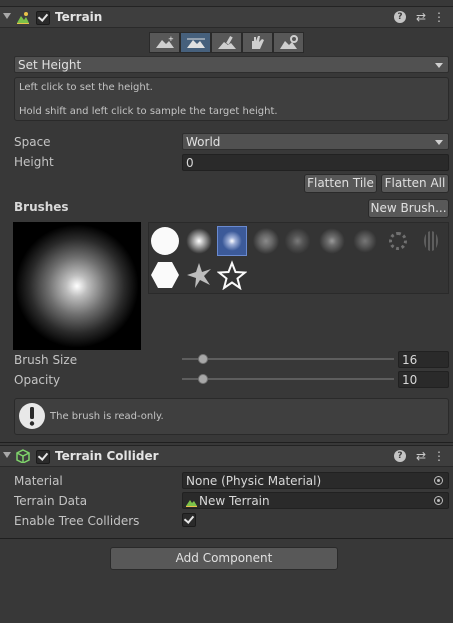  Describe the element at coordinates (191, 503) in the screenshot. I see `terrain-data-icon` at that location.